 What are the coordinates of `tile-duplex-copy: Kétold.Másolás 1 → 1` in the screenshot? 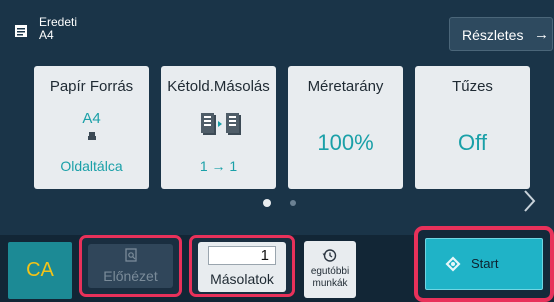 It's located at (218, 127).